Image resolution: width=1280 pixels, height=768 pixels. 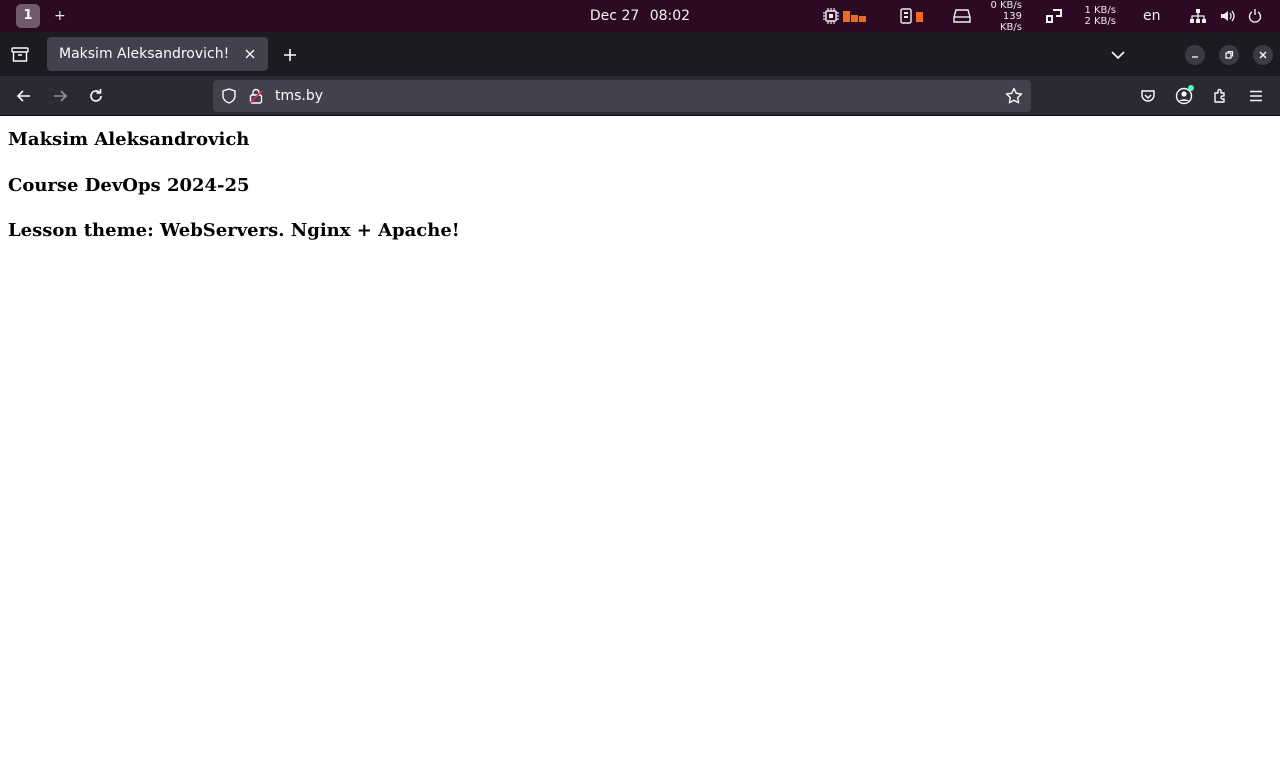 I want to click on disk-monitor, so click(x=962, y=16).